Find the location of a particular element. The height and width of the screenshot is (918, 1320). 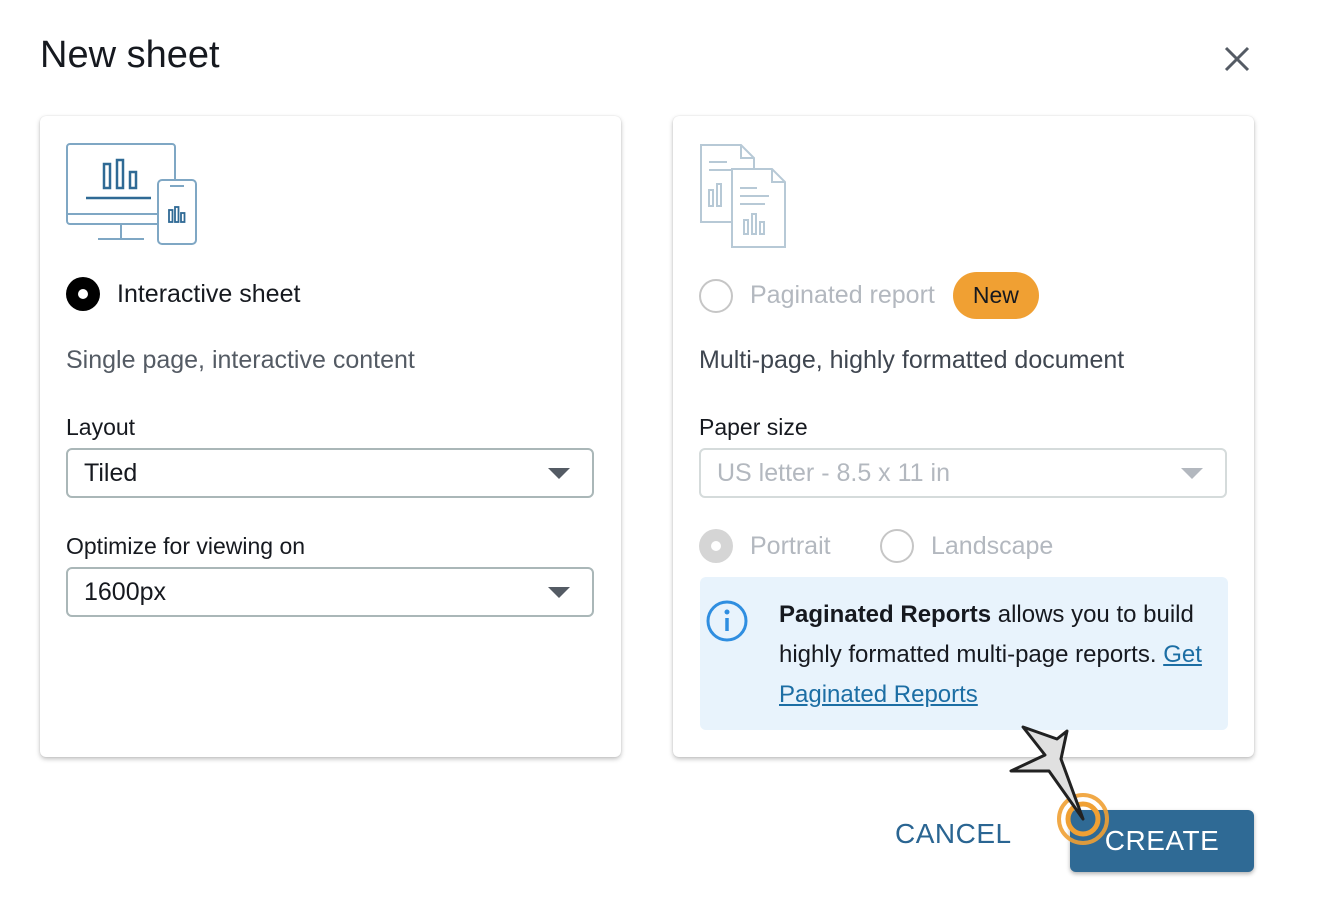

interactive-sheet-option: Interactive sheet is located at coordinates (183, 294).